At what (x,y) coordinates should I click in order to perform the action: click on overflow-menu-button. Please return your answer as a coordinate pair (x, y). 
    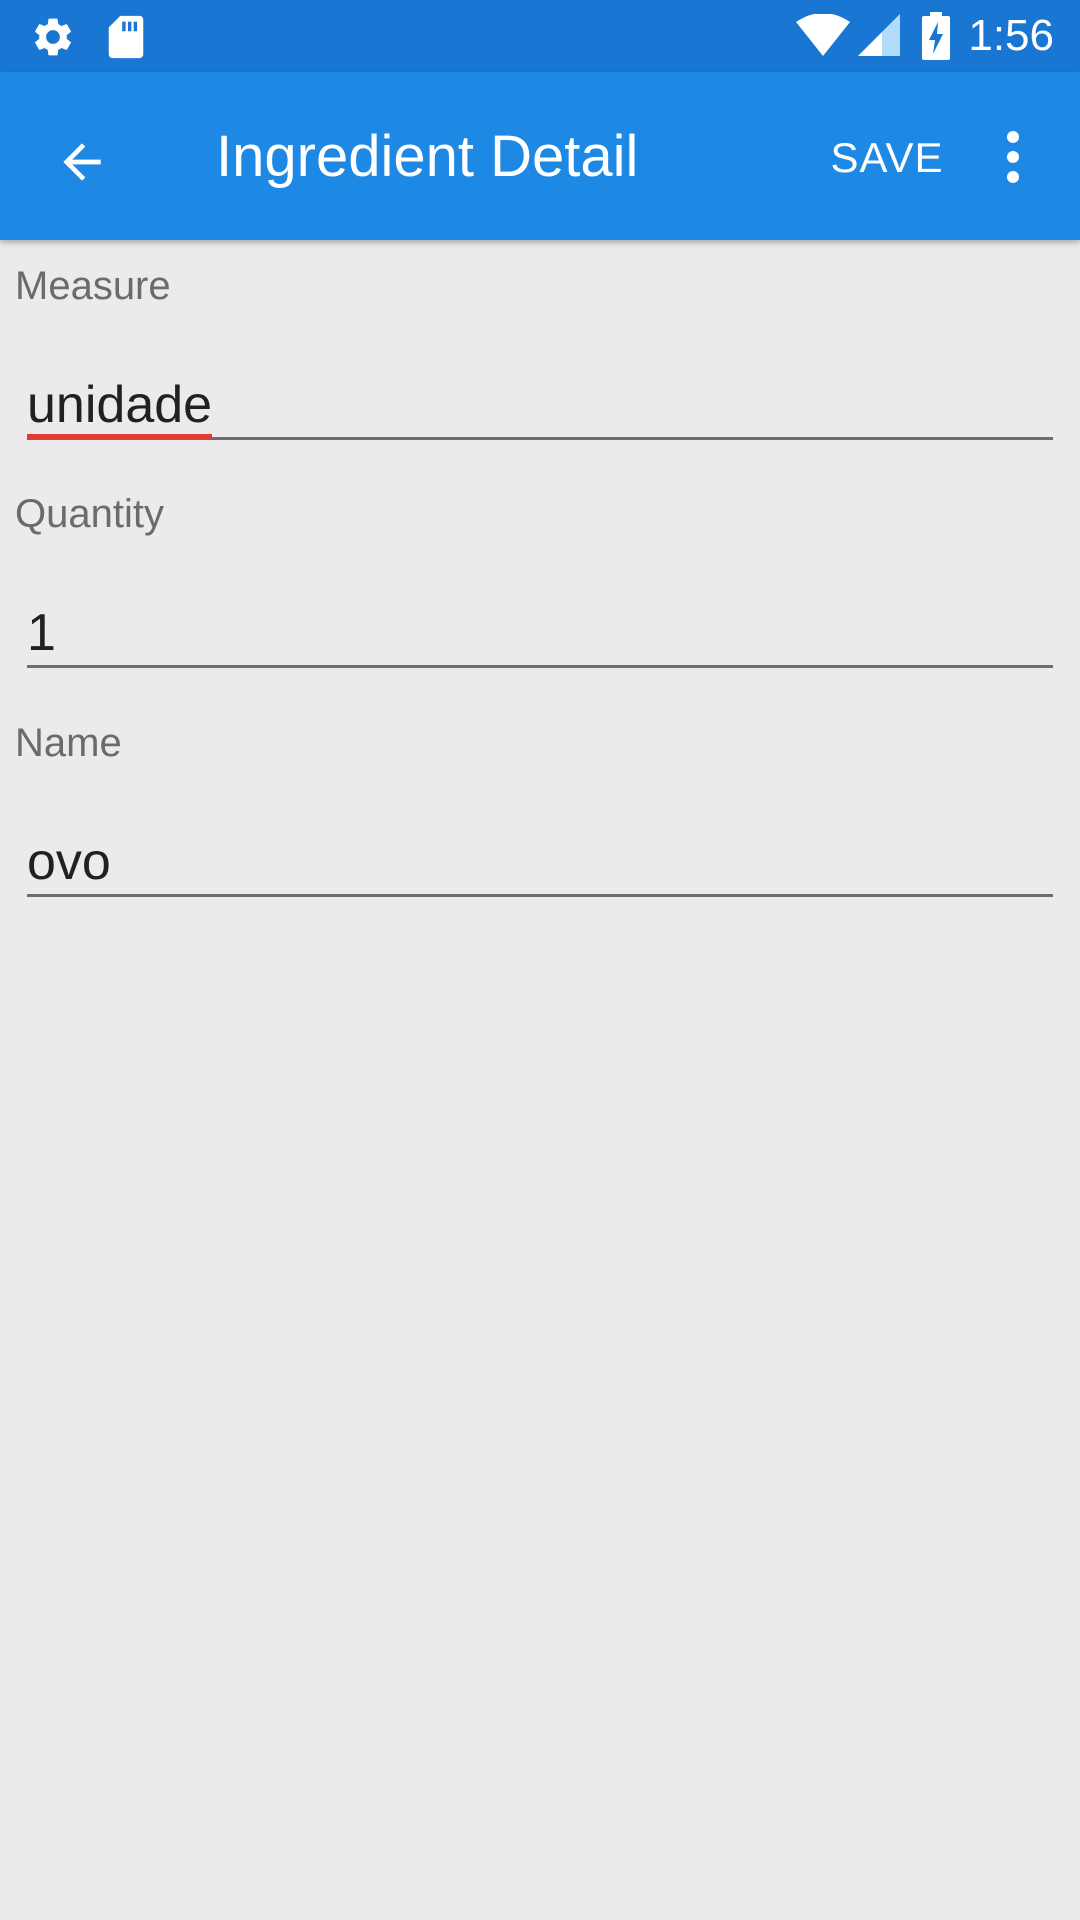
    Looking at the image, I should click on (1013, 157).